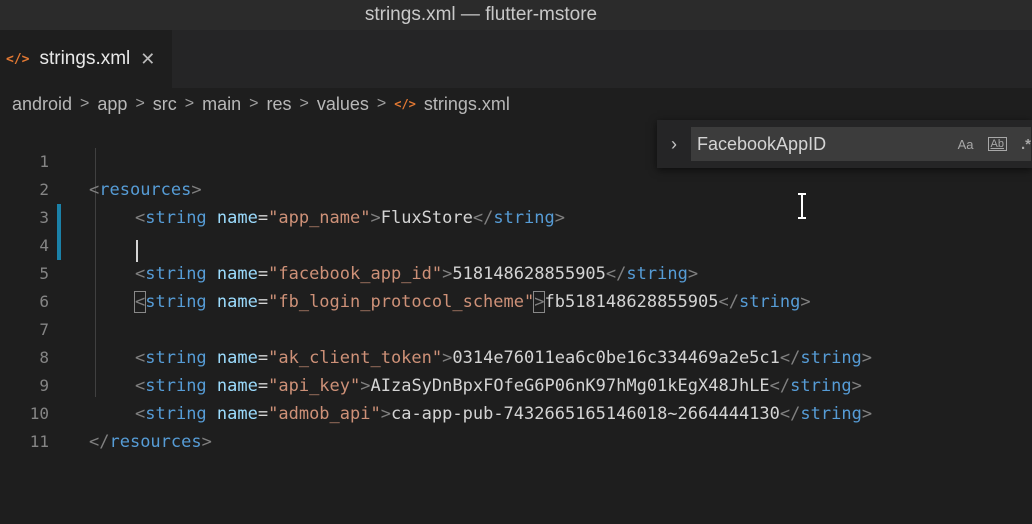 Image resolution: width=1032 pixels, height=524 pixels. I want to click on whole-word-toggle: Ab, so click(997, 144).